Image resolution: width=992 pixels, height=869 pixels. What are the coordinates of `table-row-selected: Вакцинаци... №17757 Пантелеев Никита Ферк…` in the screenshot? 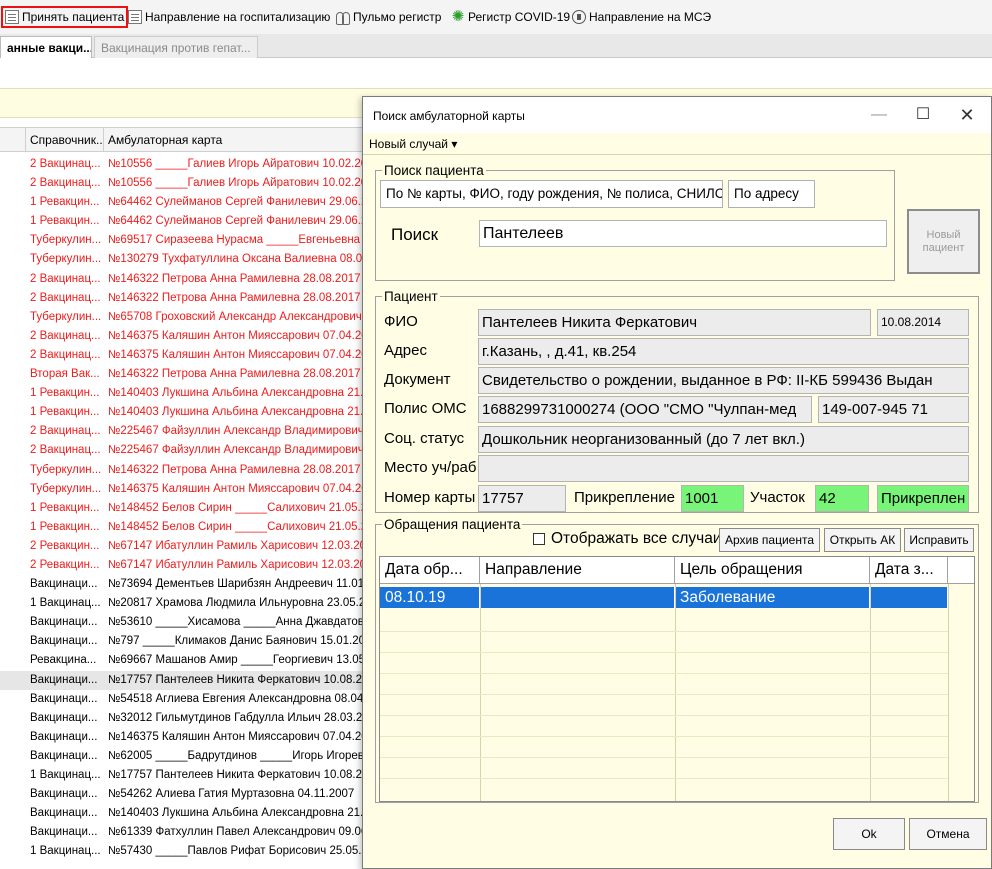 It's located at (190, 680).